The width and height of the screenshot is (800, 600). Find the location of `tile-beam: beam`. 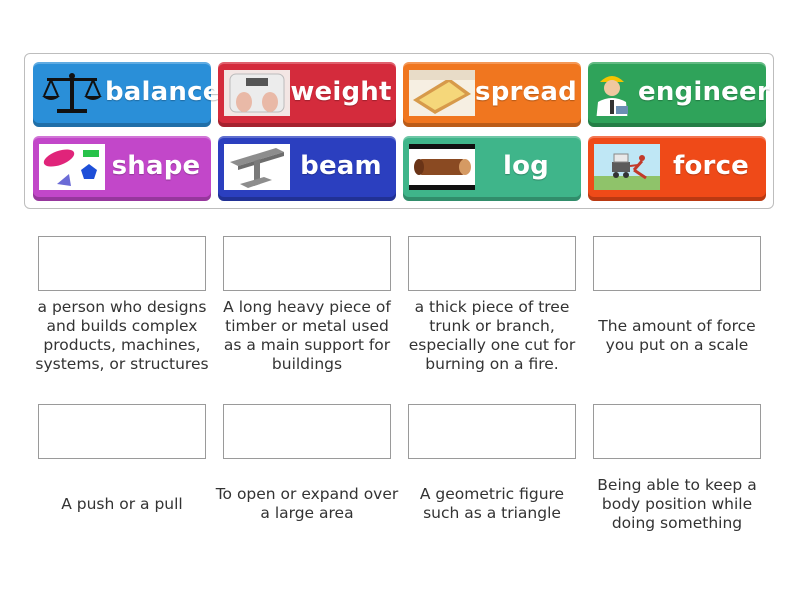

tile-beam: beam is located at coordinates (307, 168).